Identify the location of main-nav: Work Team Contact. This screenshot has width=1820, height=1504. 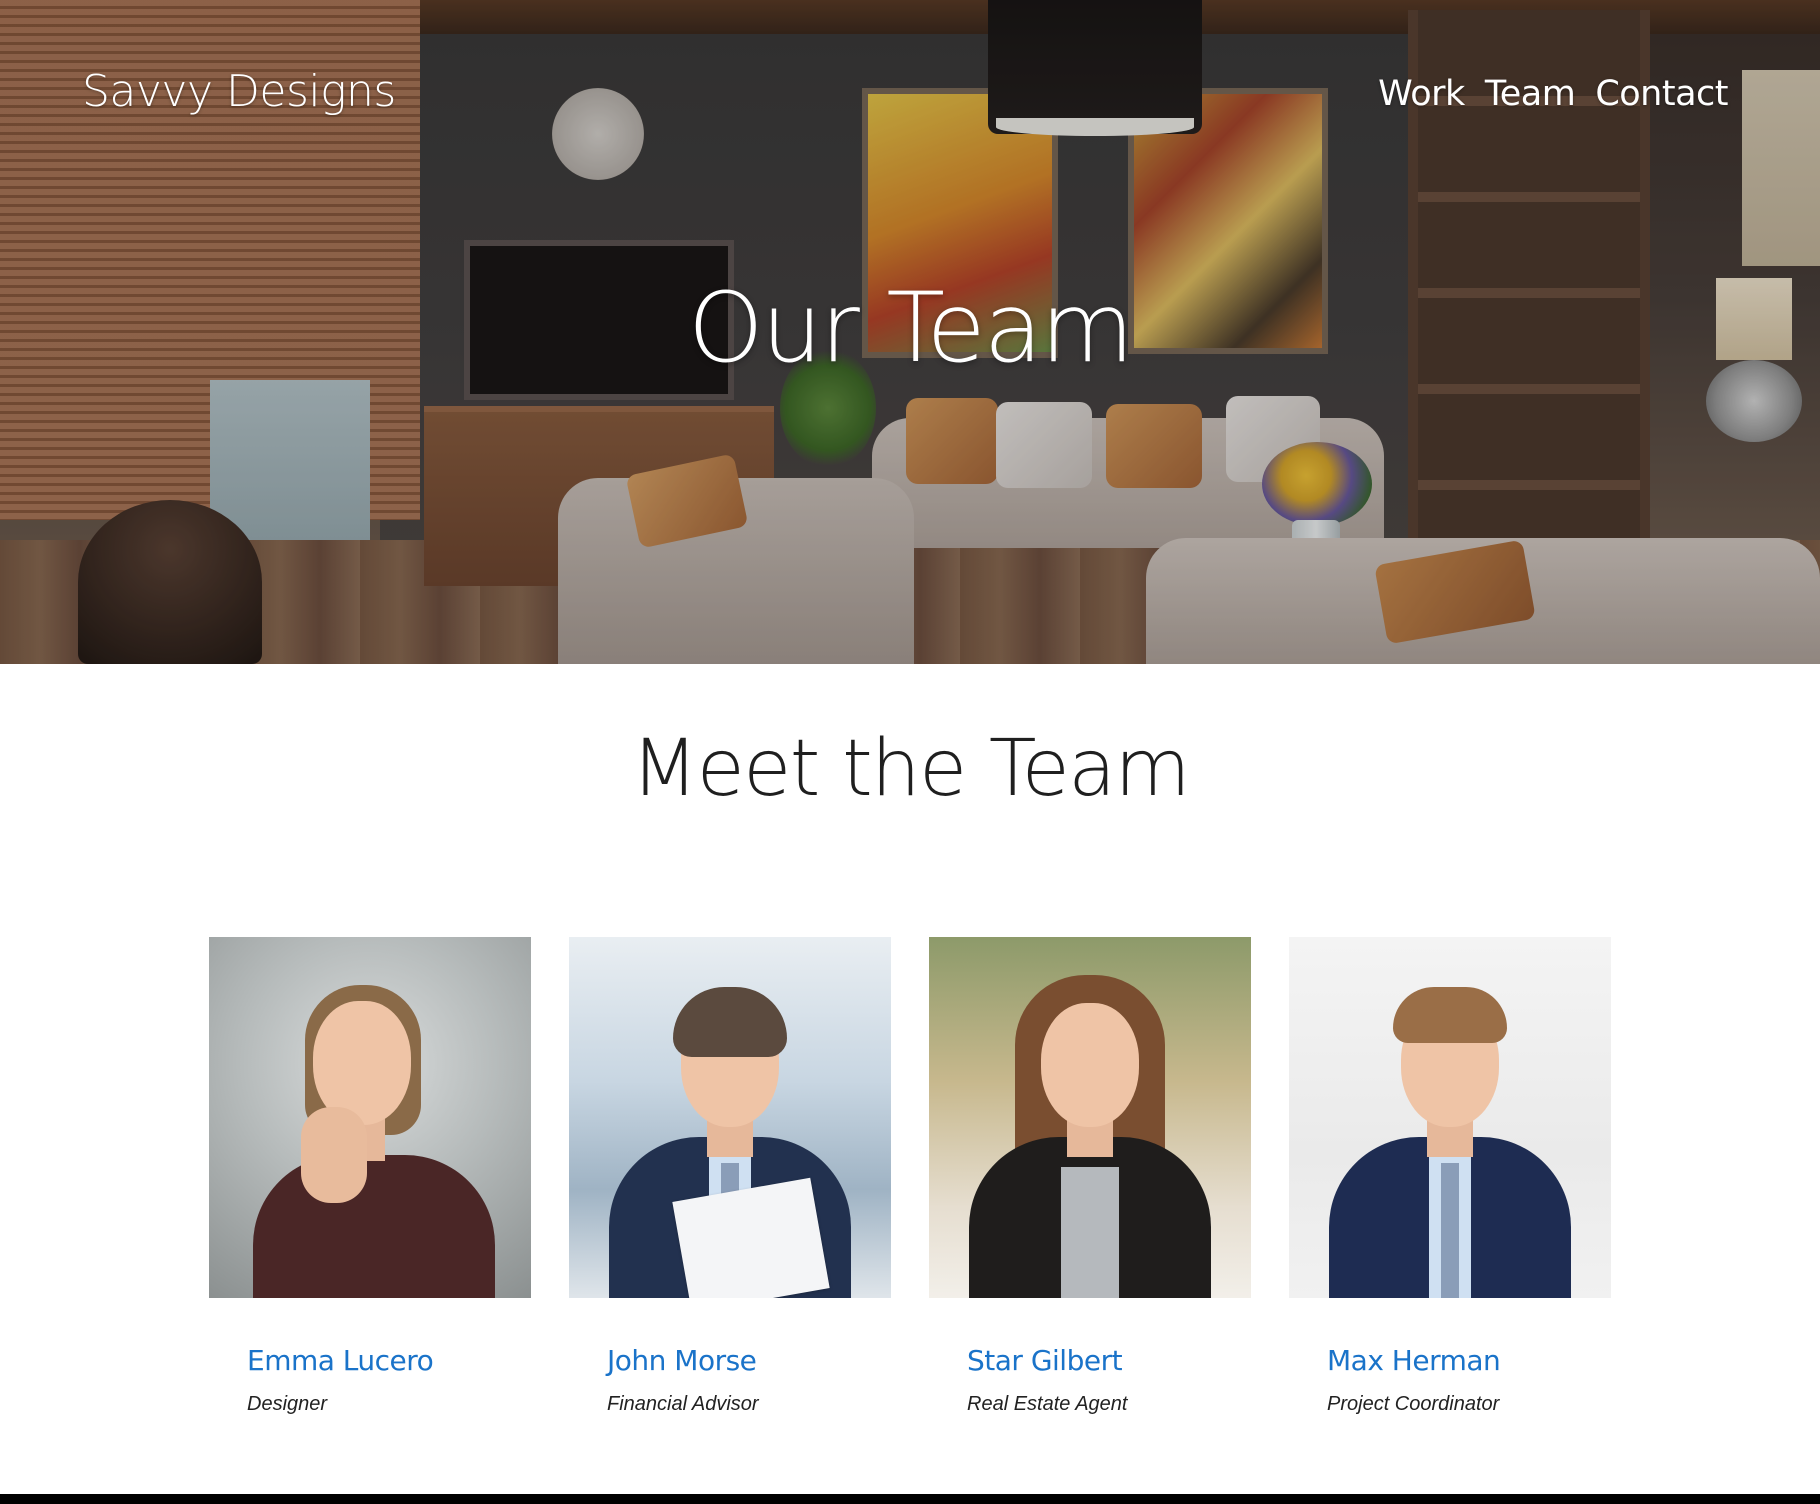
(1553, 94).